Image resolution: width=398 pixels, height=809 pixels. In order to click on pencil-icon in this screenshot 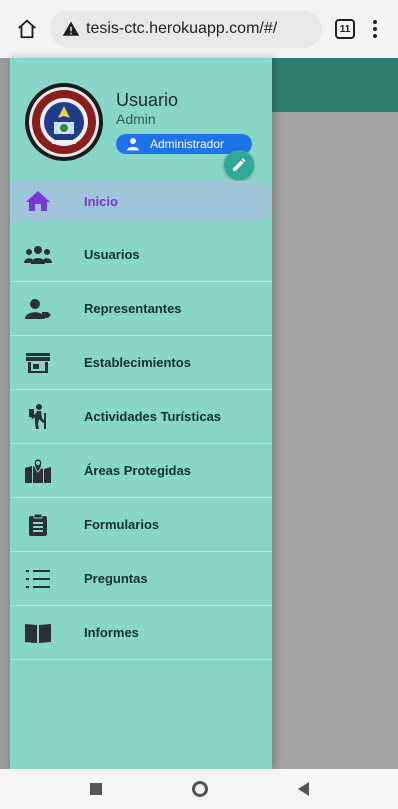, I will do `click(239, 164)`.